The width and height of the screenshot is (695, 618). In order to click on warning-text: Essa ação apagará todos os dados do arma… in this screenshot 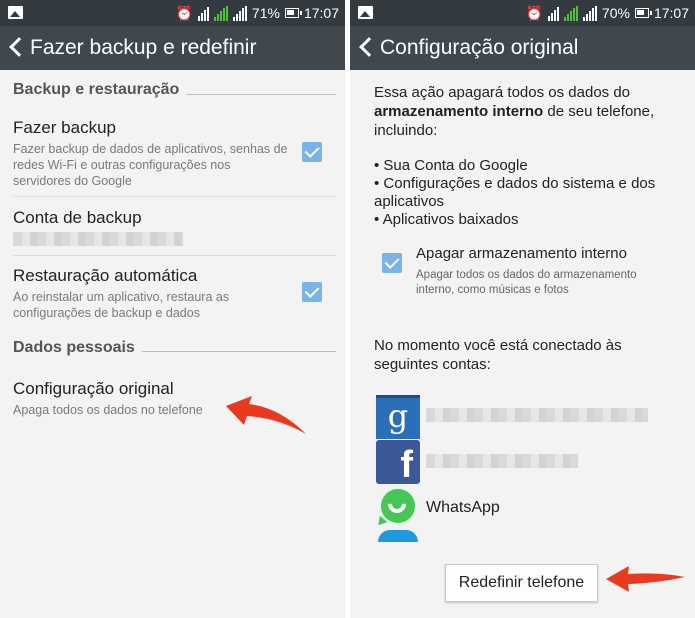, I will do `click(514, 111)`.